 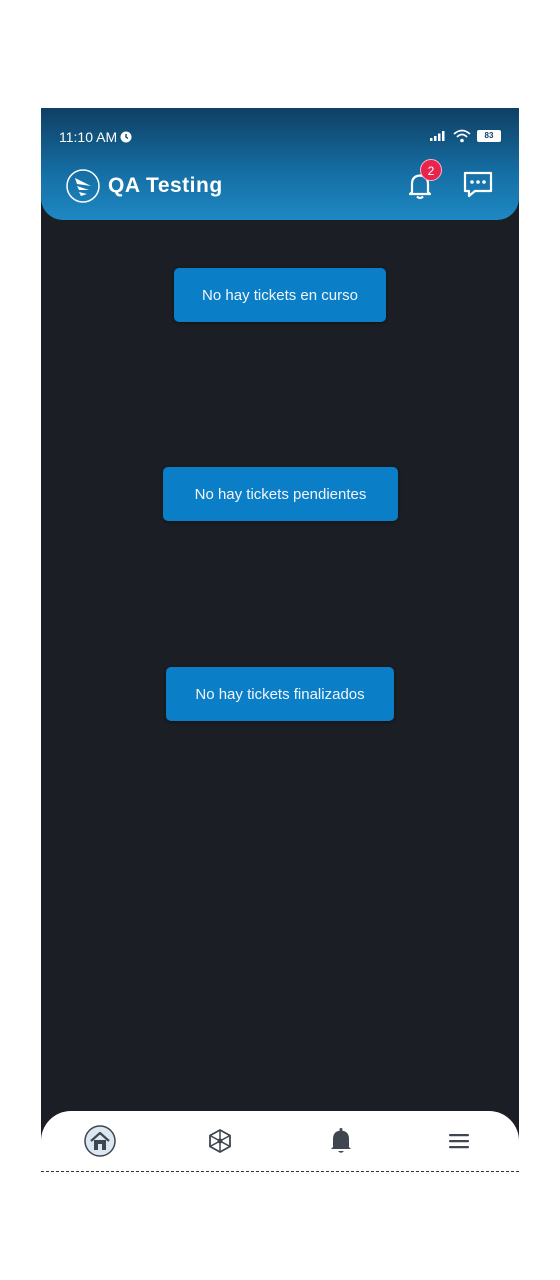 I want to click on nav-menu, so click(x=459, y=1141).